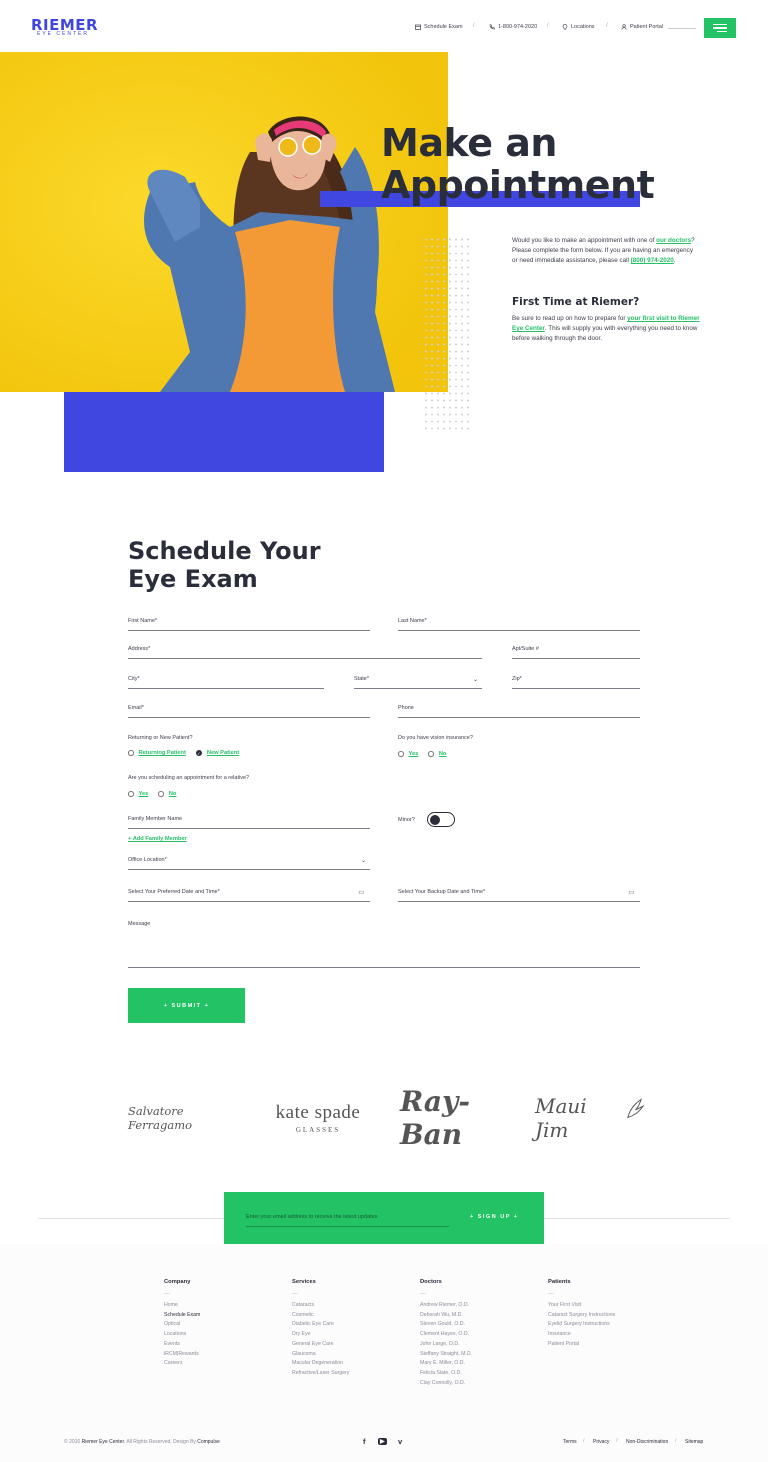  What do you see at coordinates (157, 839) in the screenshot?
I see `add-family-member-link: + Add Family Member` at bounding box center [157, 839].